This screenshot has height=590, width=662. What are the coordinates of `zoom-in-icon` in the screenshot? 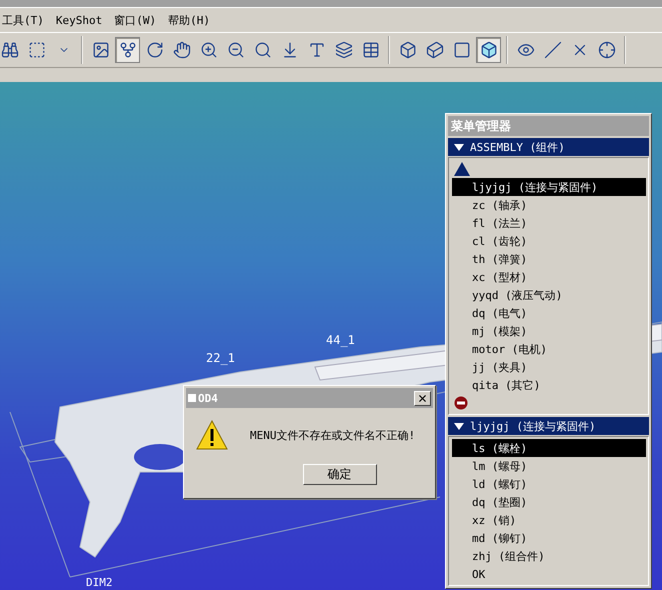 It's located at (209, 50).